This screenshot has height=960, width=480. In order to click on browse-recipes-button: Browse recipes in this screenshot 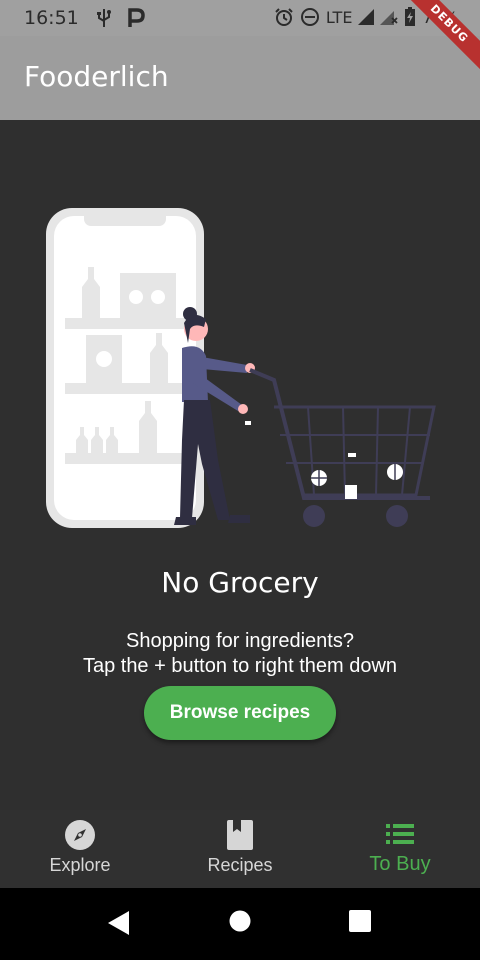, I will do `click(240, 713)`.